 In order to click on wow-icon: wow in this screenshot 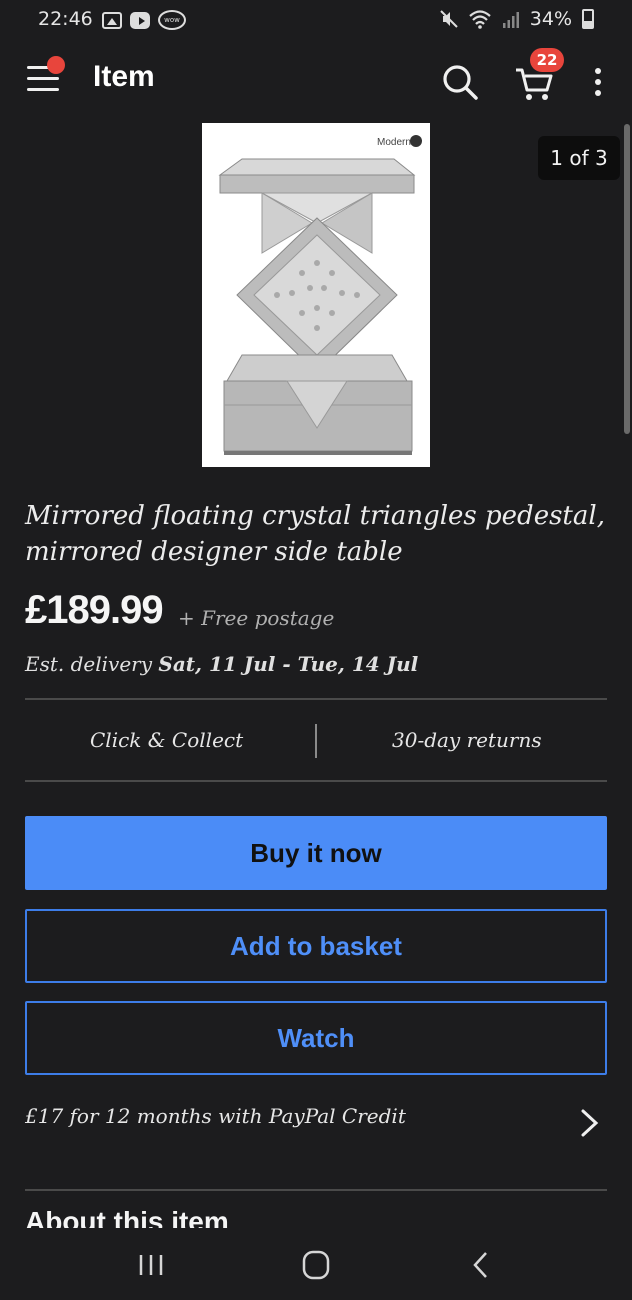, I will do `click(172, 20)`.